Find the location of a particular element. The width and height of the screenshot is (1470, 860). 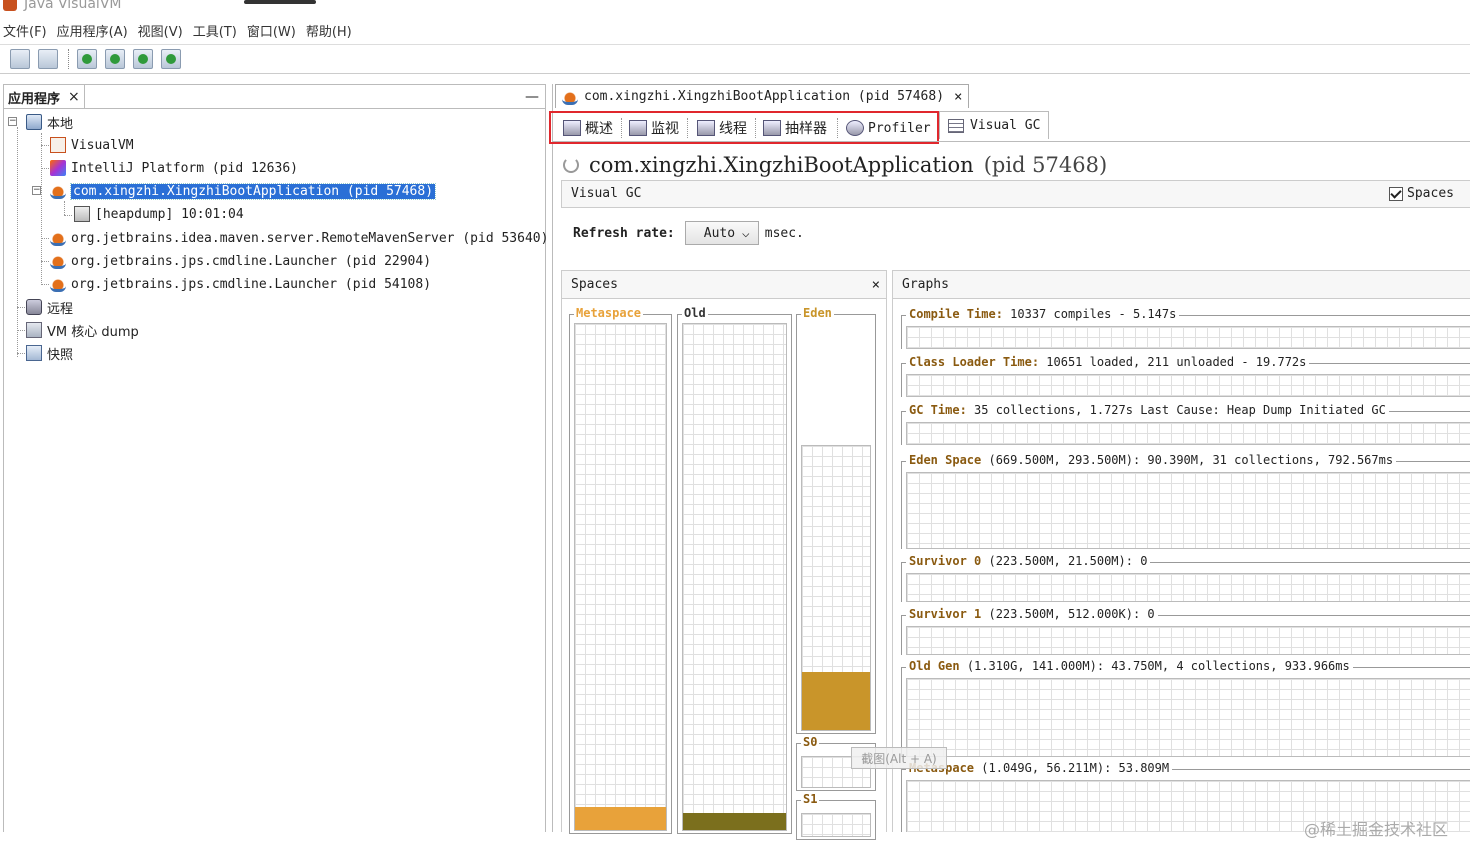

tree-node-remote: 远程 is located at coordinates (49, 307).